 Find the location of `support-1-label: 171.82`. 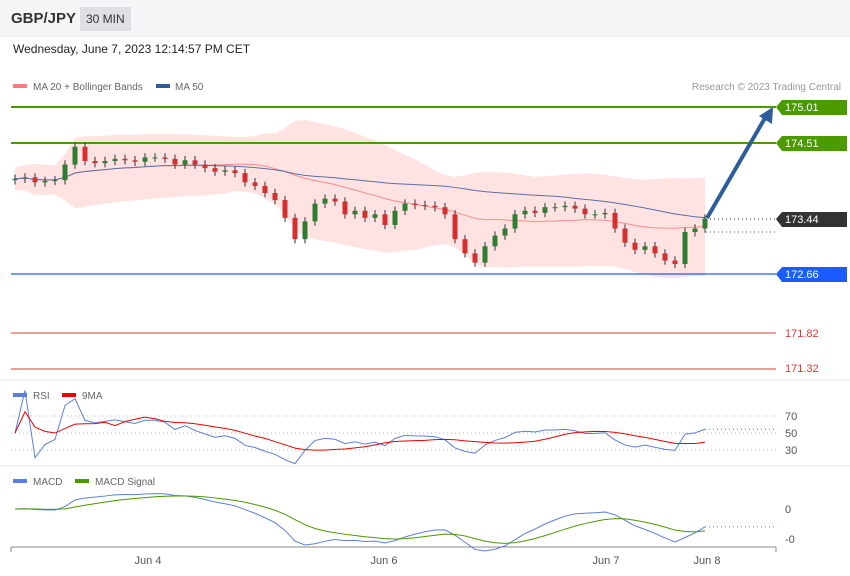

support-1-label: 171.82 is located at coordinates (802, 334).